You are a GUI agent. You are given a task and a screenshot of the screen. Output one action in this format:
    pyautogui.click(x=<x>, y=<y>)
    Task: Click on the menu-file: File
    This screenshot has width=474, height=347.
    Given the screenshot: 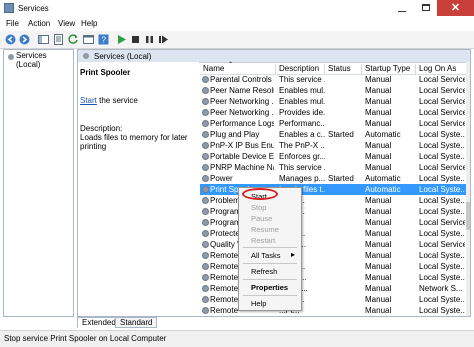 What is the action you would take?
    pyautogui.click(x=12, y=23)
    